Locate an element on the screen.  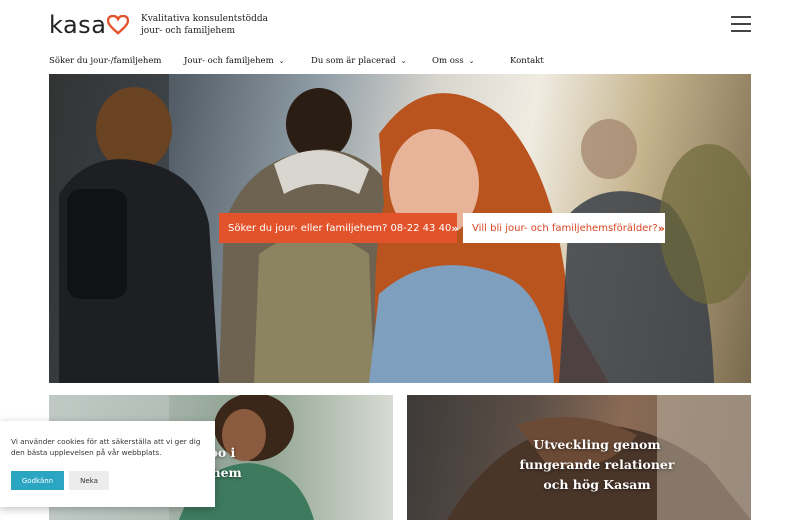
nav-item-om-oss: Om oss ⌄ is located at coordinates (453, 61).